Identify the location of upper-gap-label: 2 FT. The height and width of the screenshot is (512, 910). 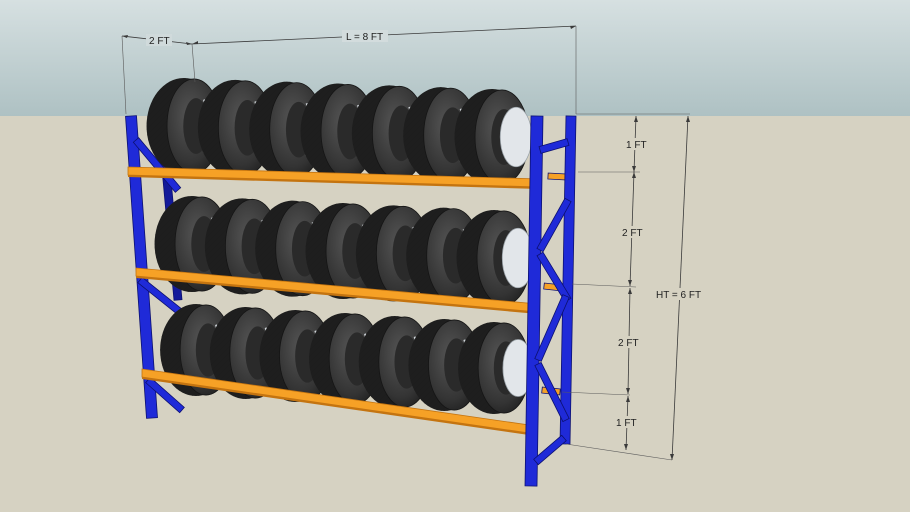
(632, 233).